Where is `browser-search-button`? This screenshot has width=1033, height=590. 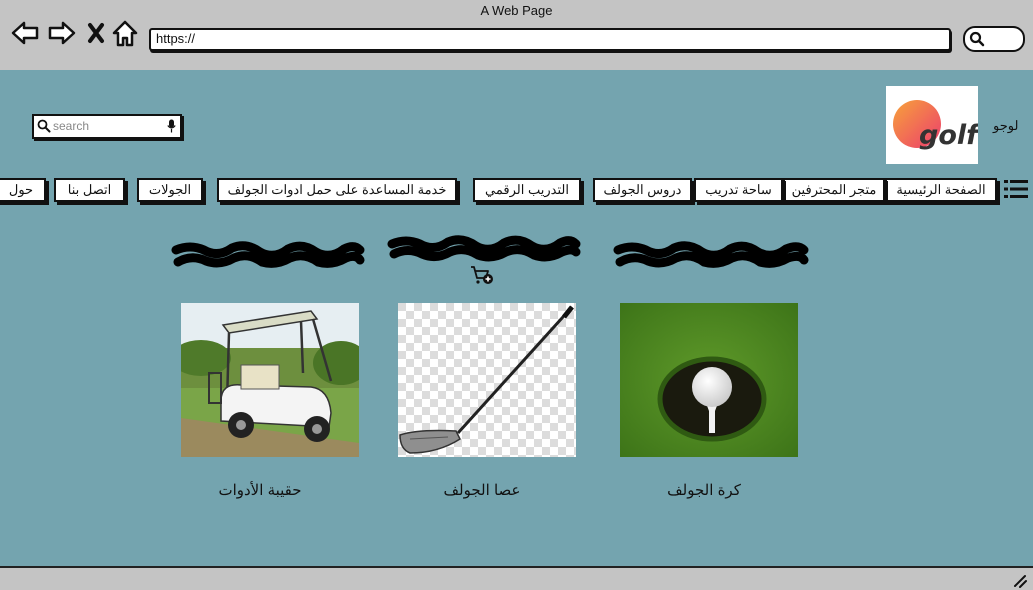 browser-search-button is located at coordinates (994, 39).